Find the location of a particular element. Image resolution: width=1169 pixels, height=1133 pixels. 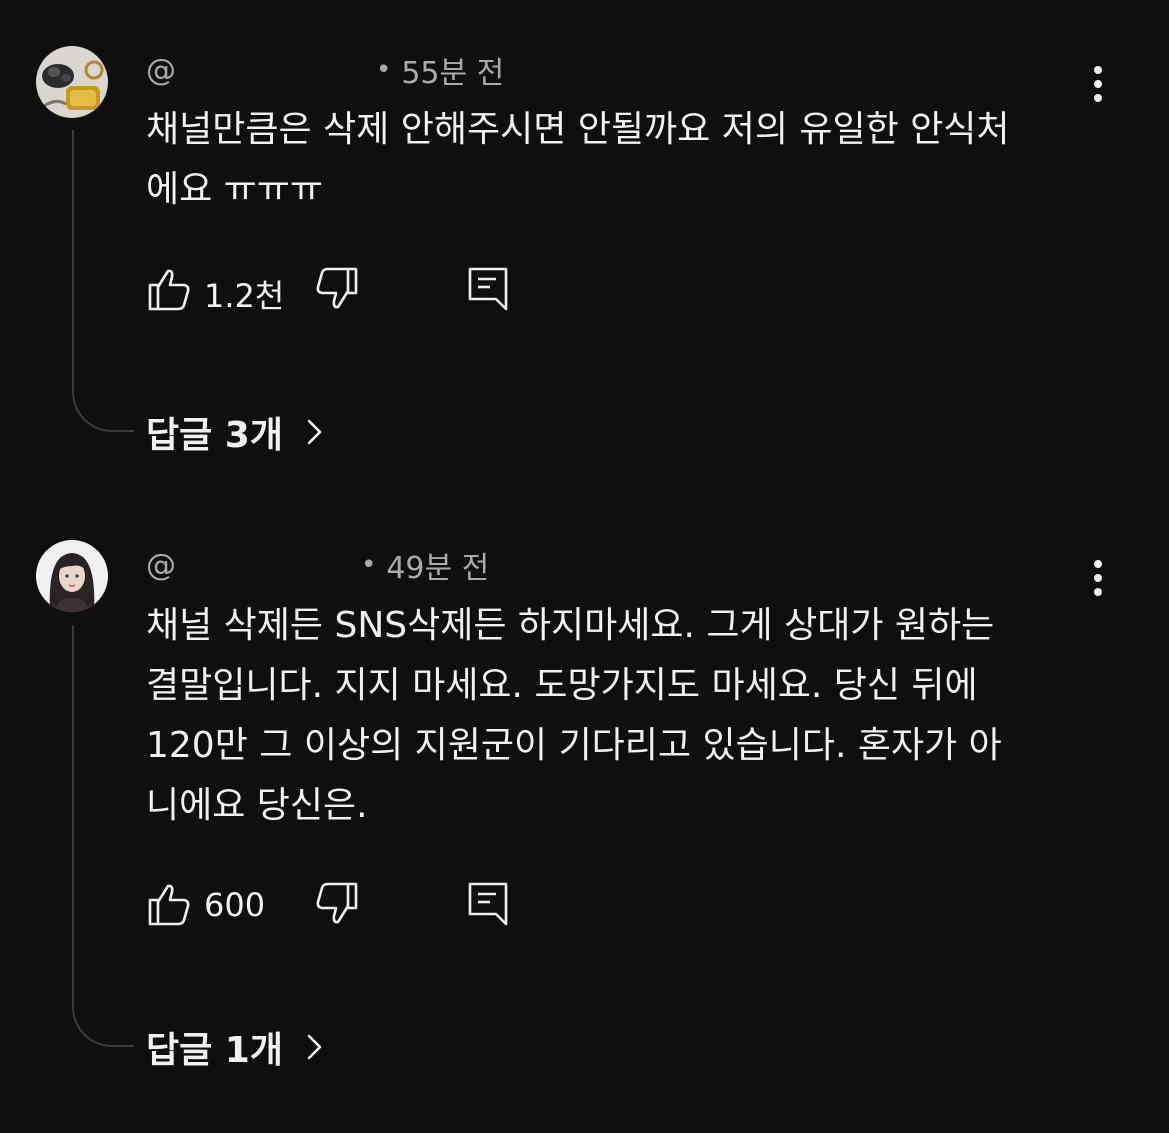

woman-portrait-avatar-icon is located at coordinates (72, 576).